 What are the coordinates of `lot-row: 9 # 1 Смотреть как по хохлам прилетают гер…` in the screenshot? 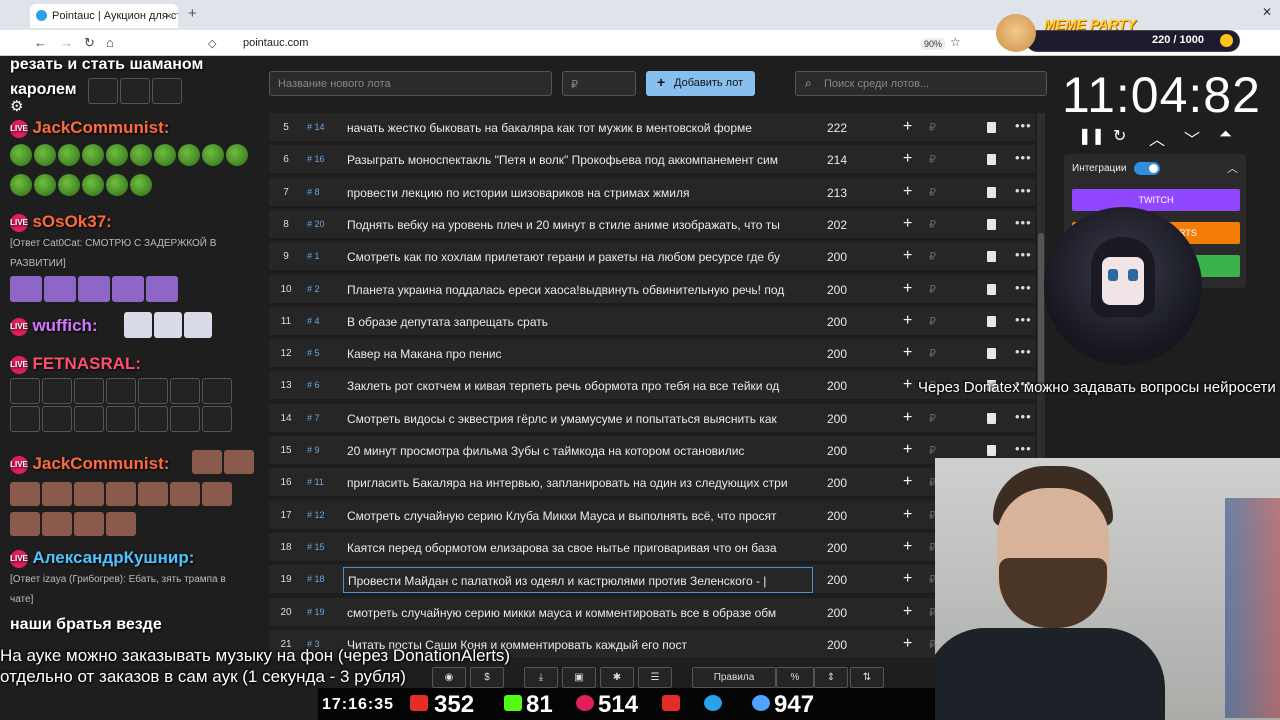 It's located at (652, 257).